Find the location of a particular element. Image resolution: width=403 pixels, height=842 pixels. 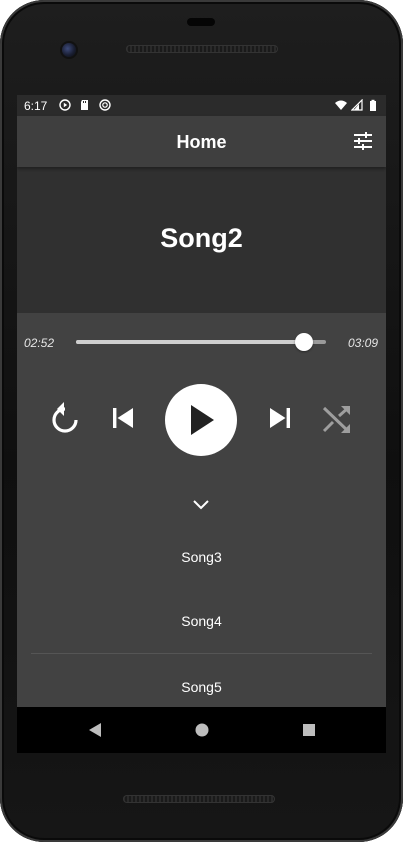

cell-signal-icon is located at coordinates (357, 105).